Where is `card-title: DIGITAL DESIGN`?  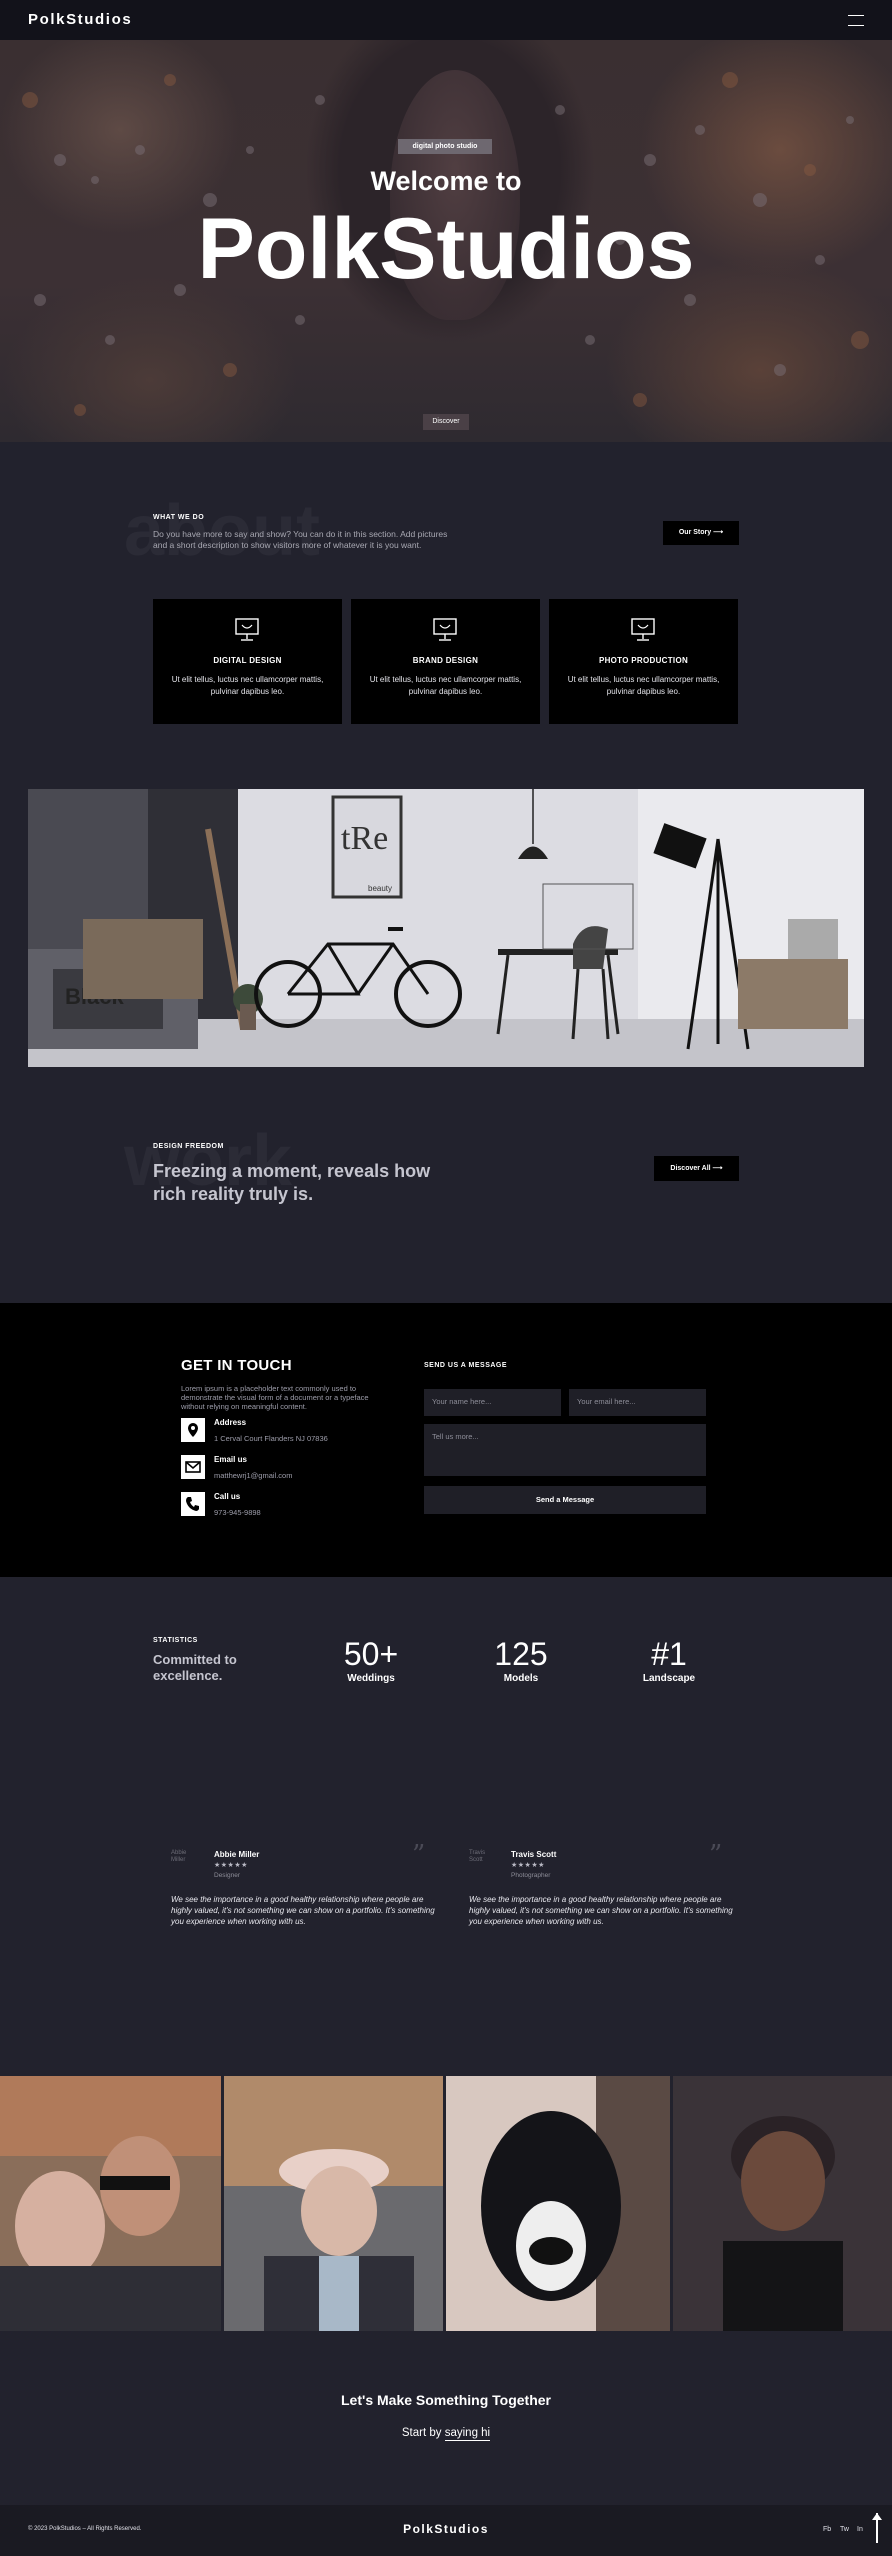
card-title: DIGITAL DESIGN is located at coordinates (247, 660).